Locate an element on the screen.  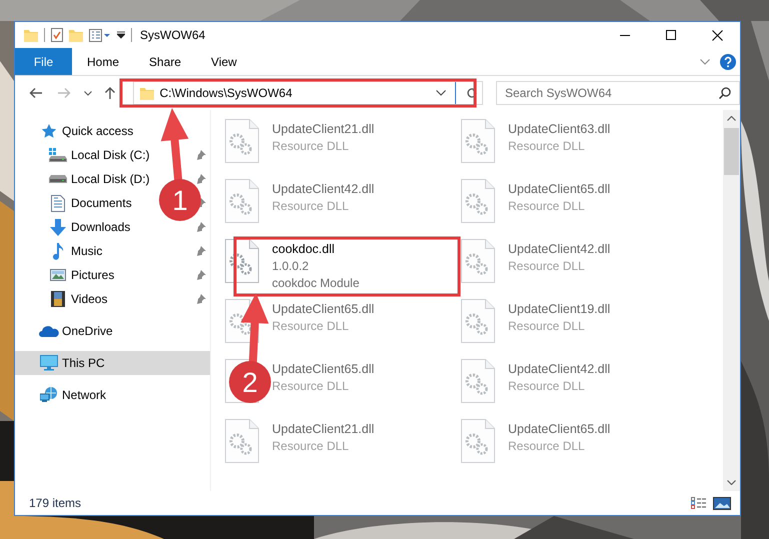
nav-item: Downloads is located at coordinates (100, 227).